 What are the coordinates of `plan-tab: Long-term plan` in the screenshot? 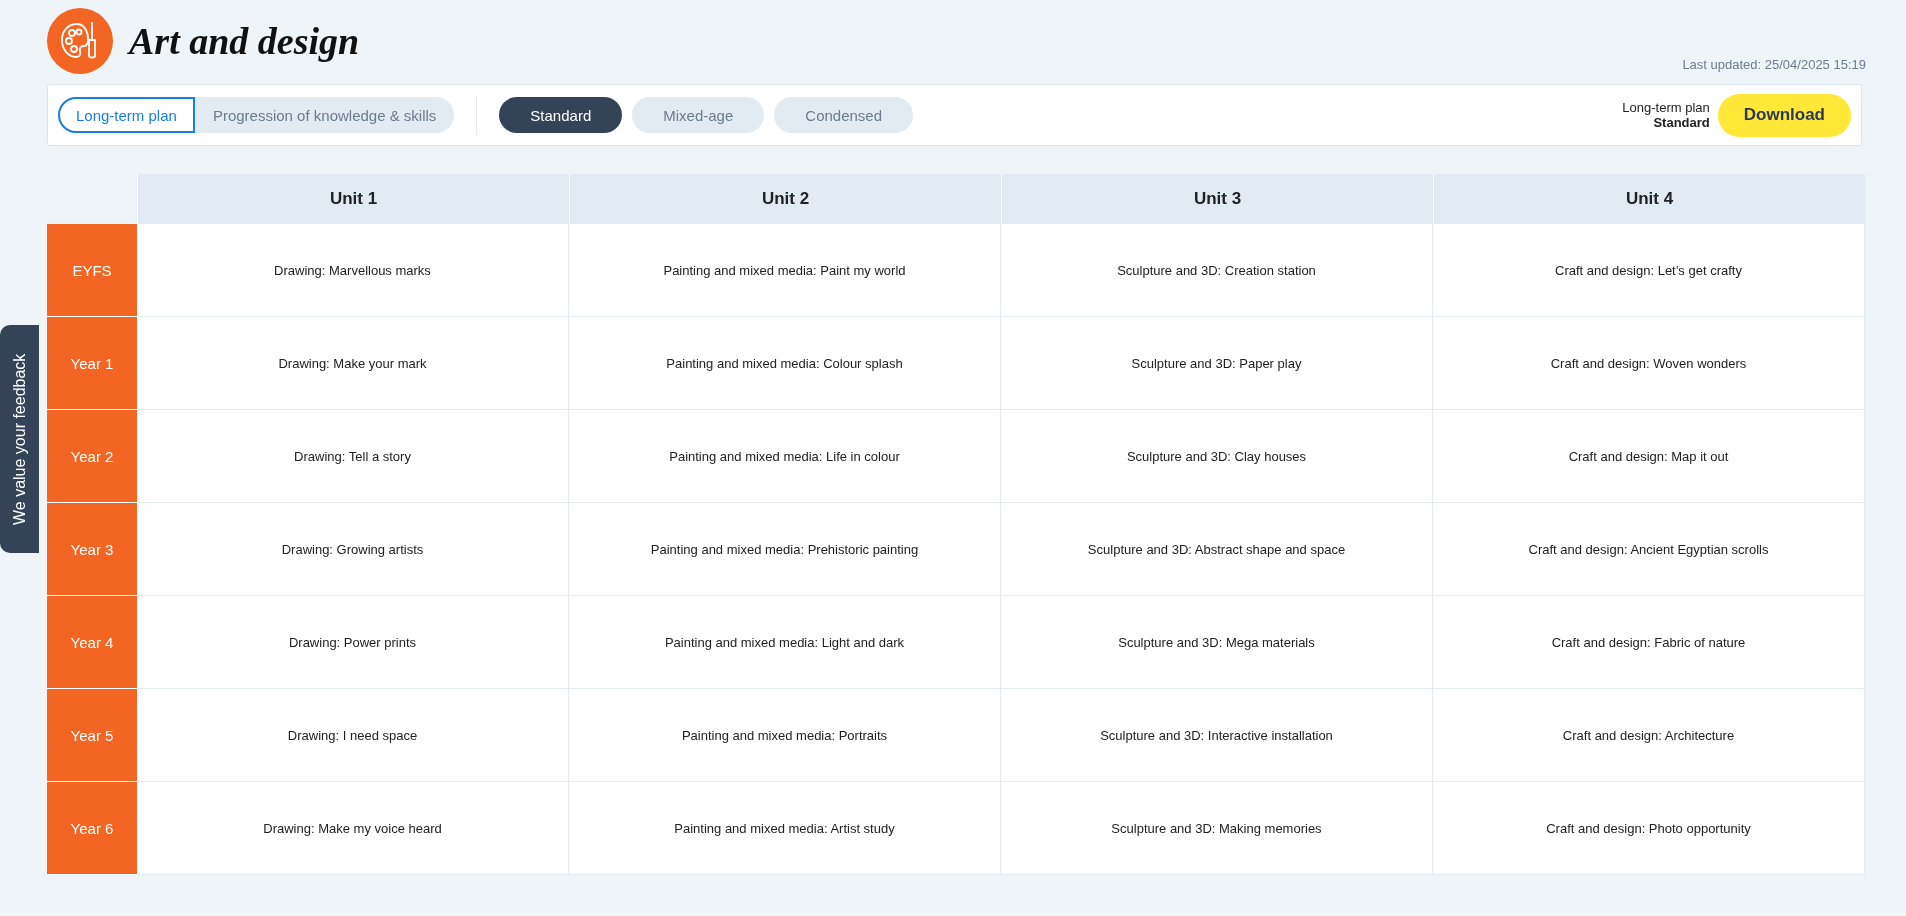 It's located at (126, 115).